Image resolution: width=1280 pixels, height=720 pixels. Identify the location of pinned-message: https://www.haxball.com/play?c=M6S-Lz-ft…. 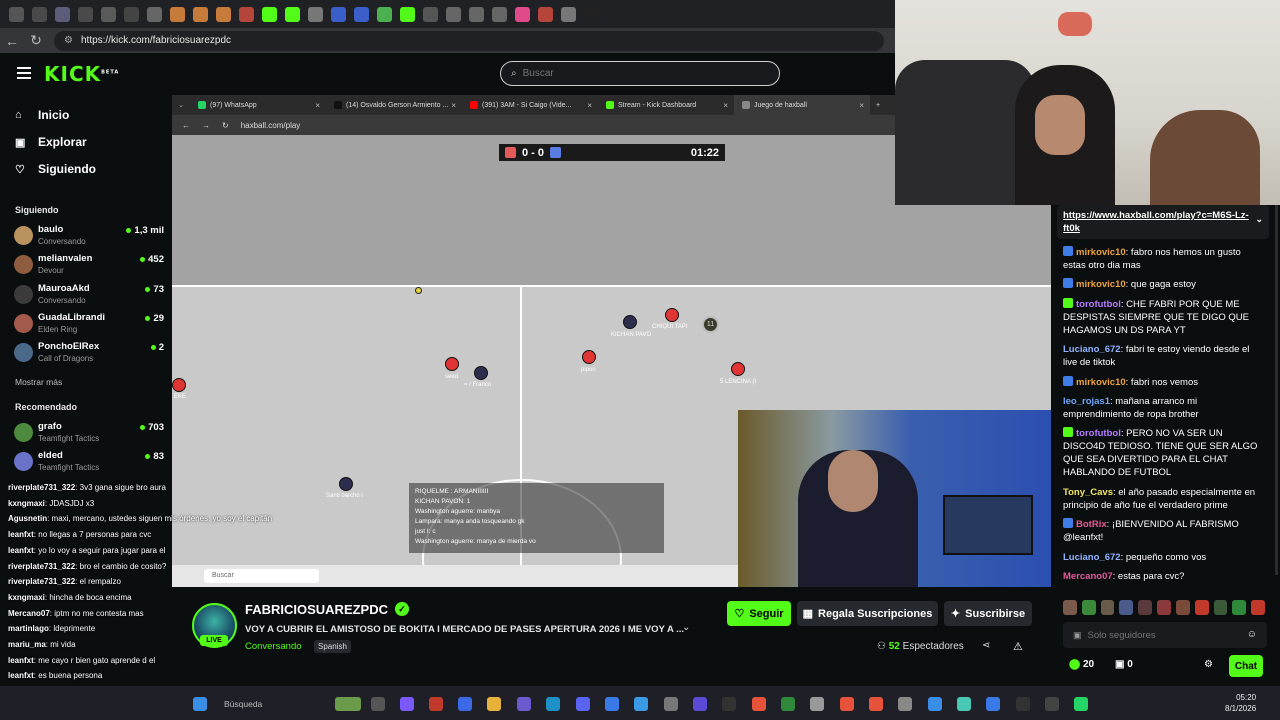
(1163, 222).